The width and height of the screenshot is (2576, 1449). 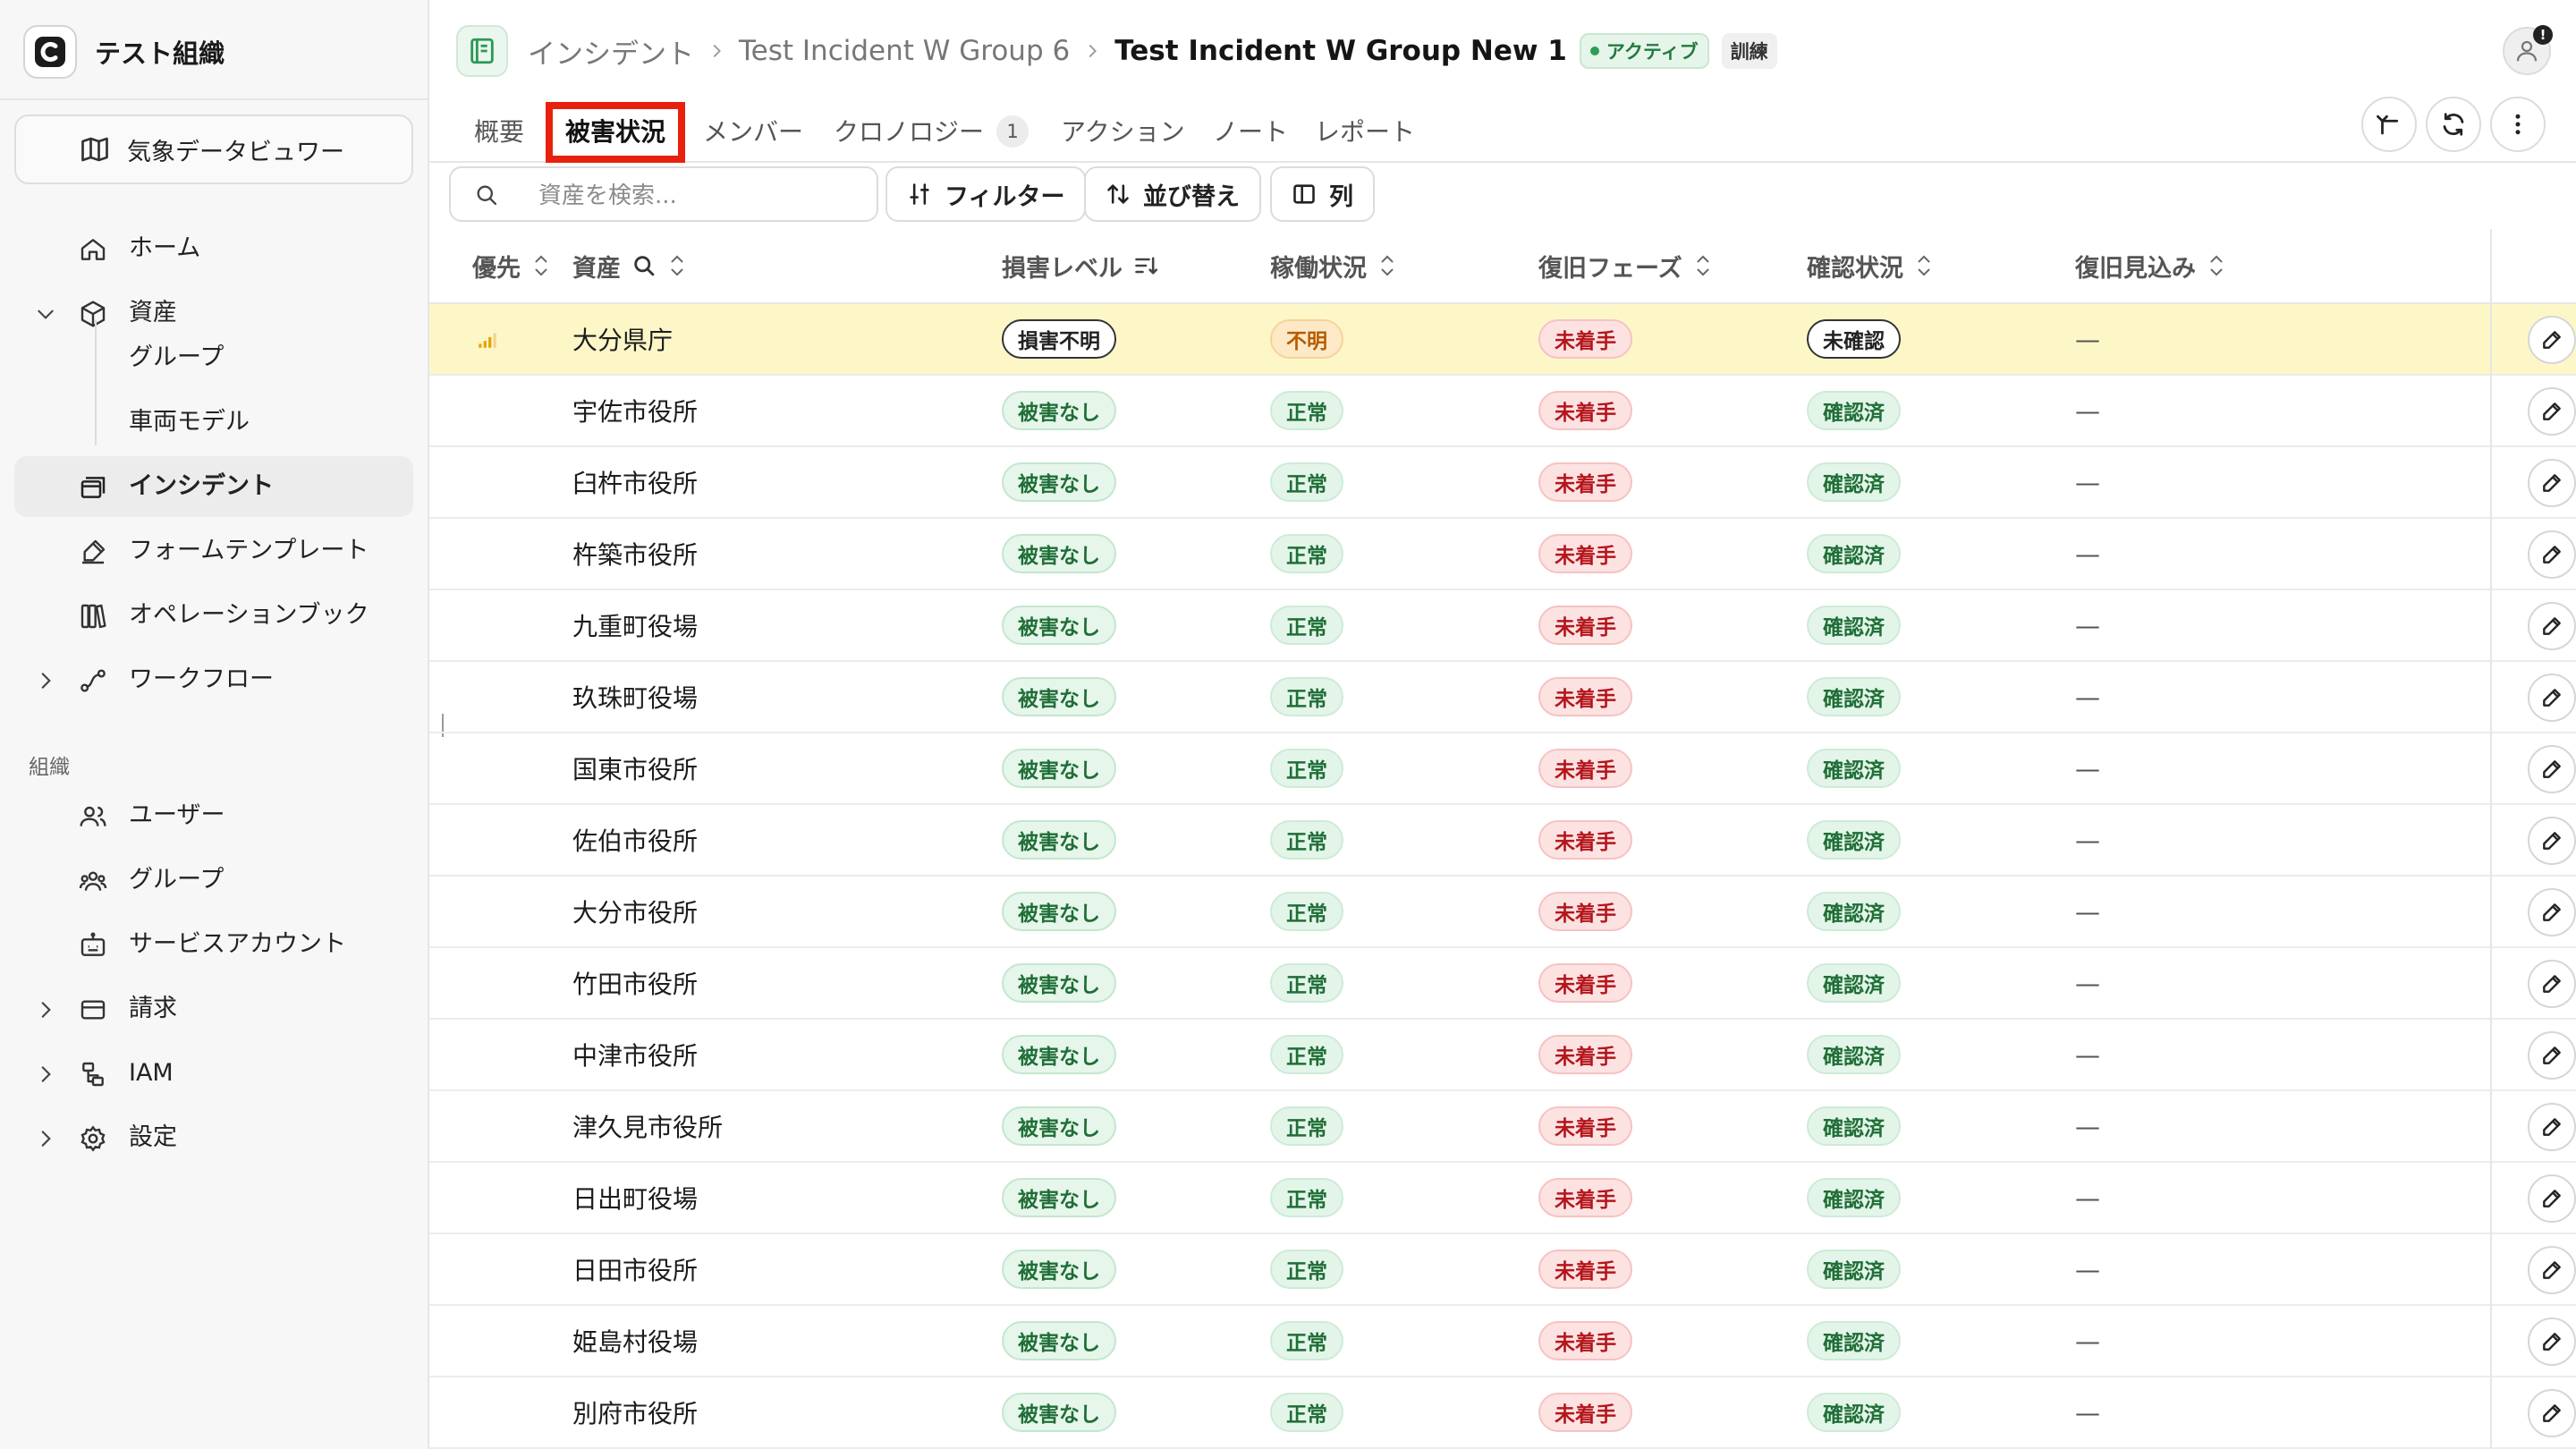 I want to click on sidebar-item-incidents: インシデント, so click(x=213, y=486).